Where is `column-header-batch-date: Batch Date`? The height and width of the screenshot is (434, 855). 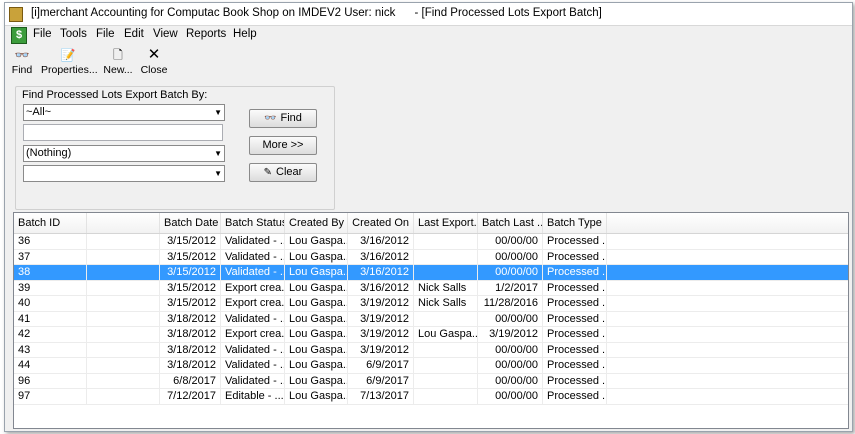
column-header-batch-date: Batch Date is located at coordinates (190, 223).